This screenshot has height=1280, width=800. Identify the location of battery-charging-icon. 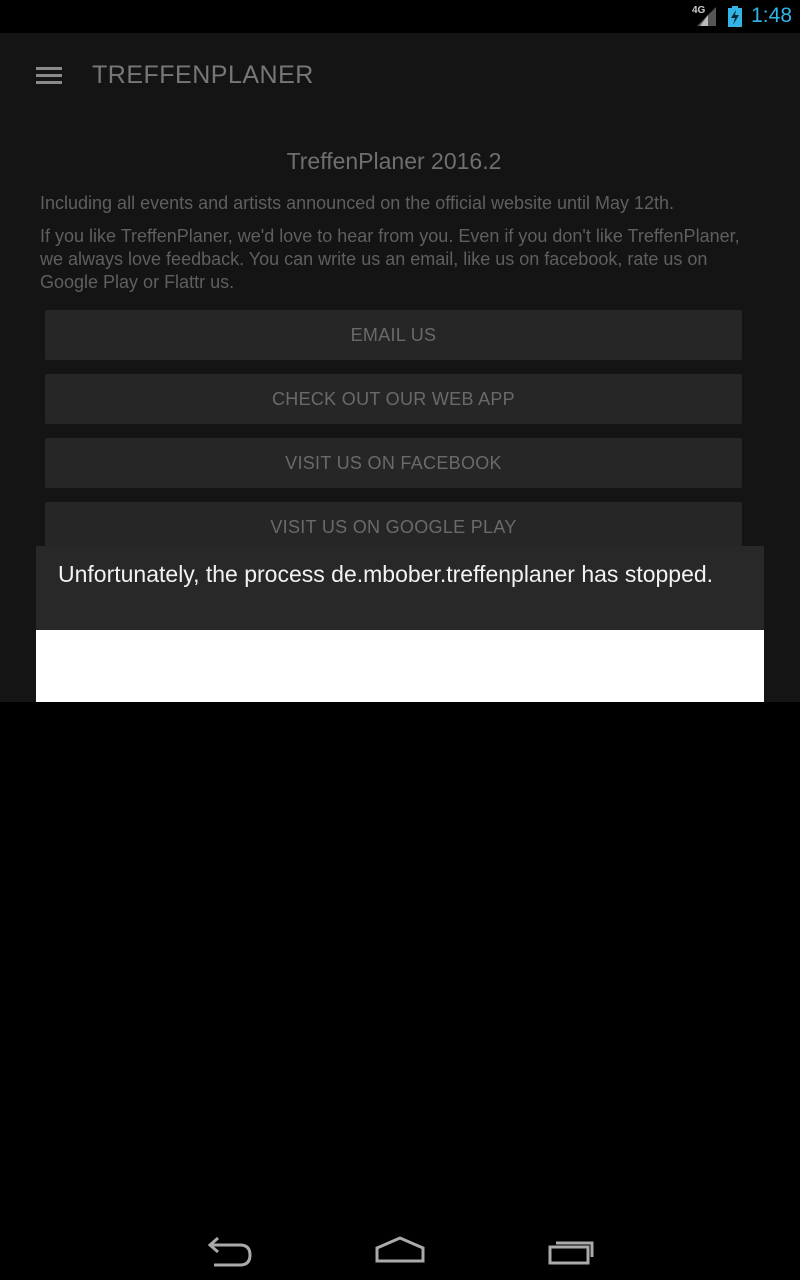
(735, 16).